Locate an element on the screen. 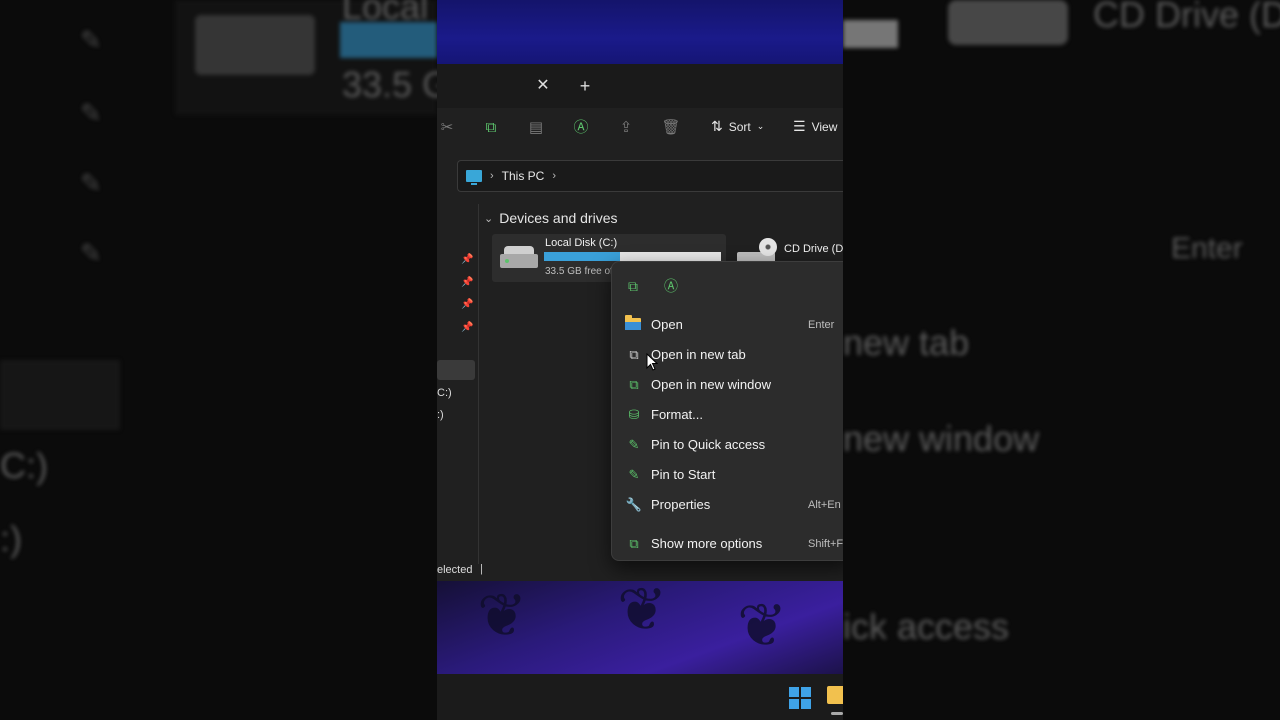  menu-item-label: Open in new window is located at coordinates (711, 384).